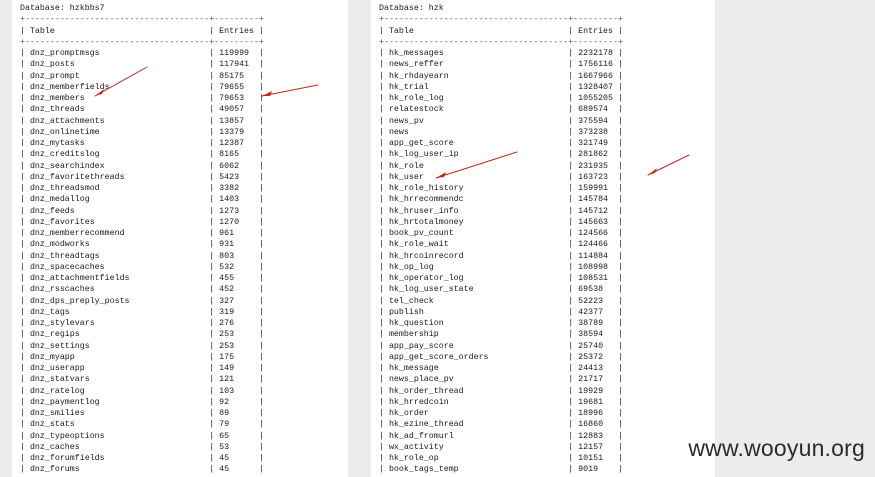 The image size is (875, 477). I want to click on table-row: | dnz_memberfields | 79655 |, so click(142, 87).